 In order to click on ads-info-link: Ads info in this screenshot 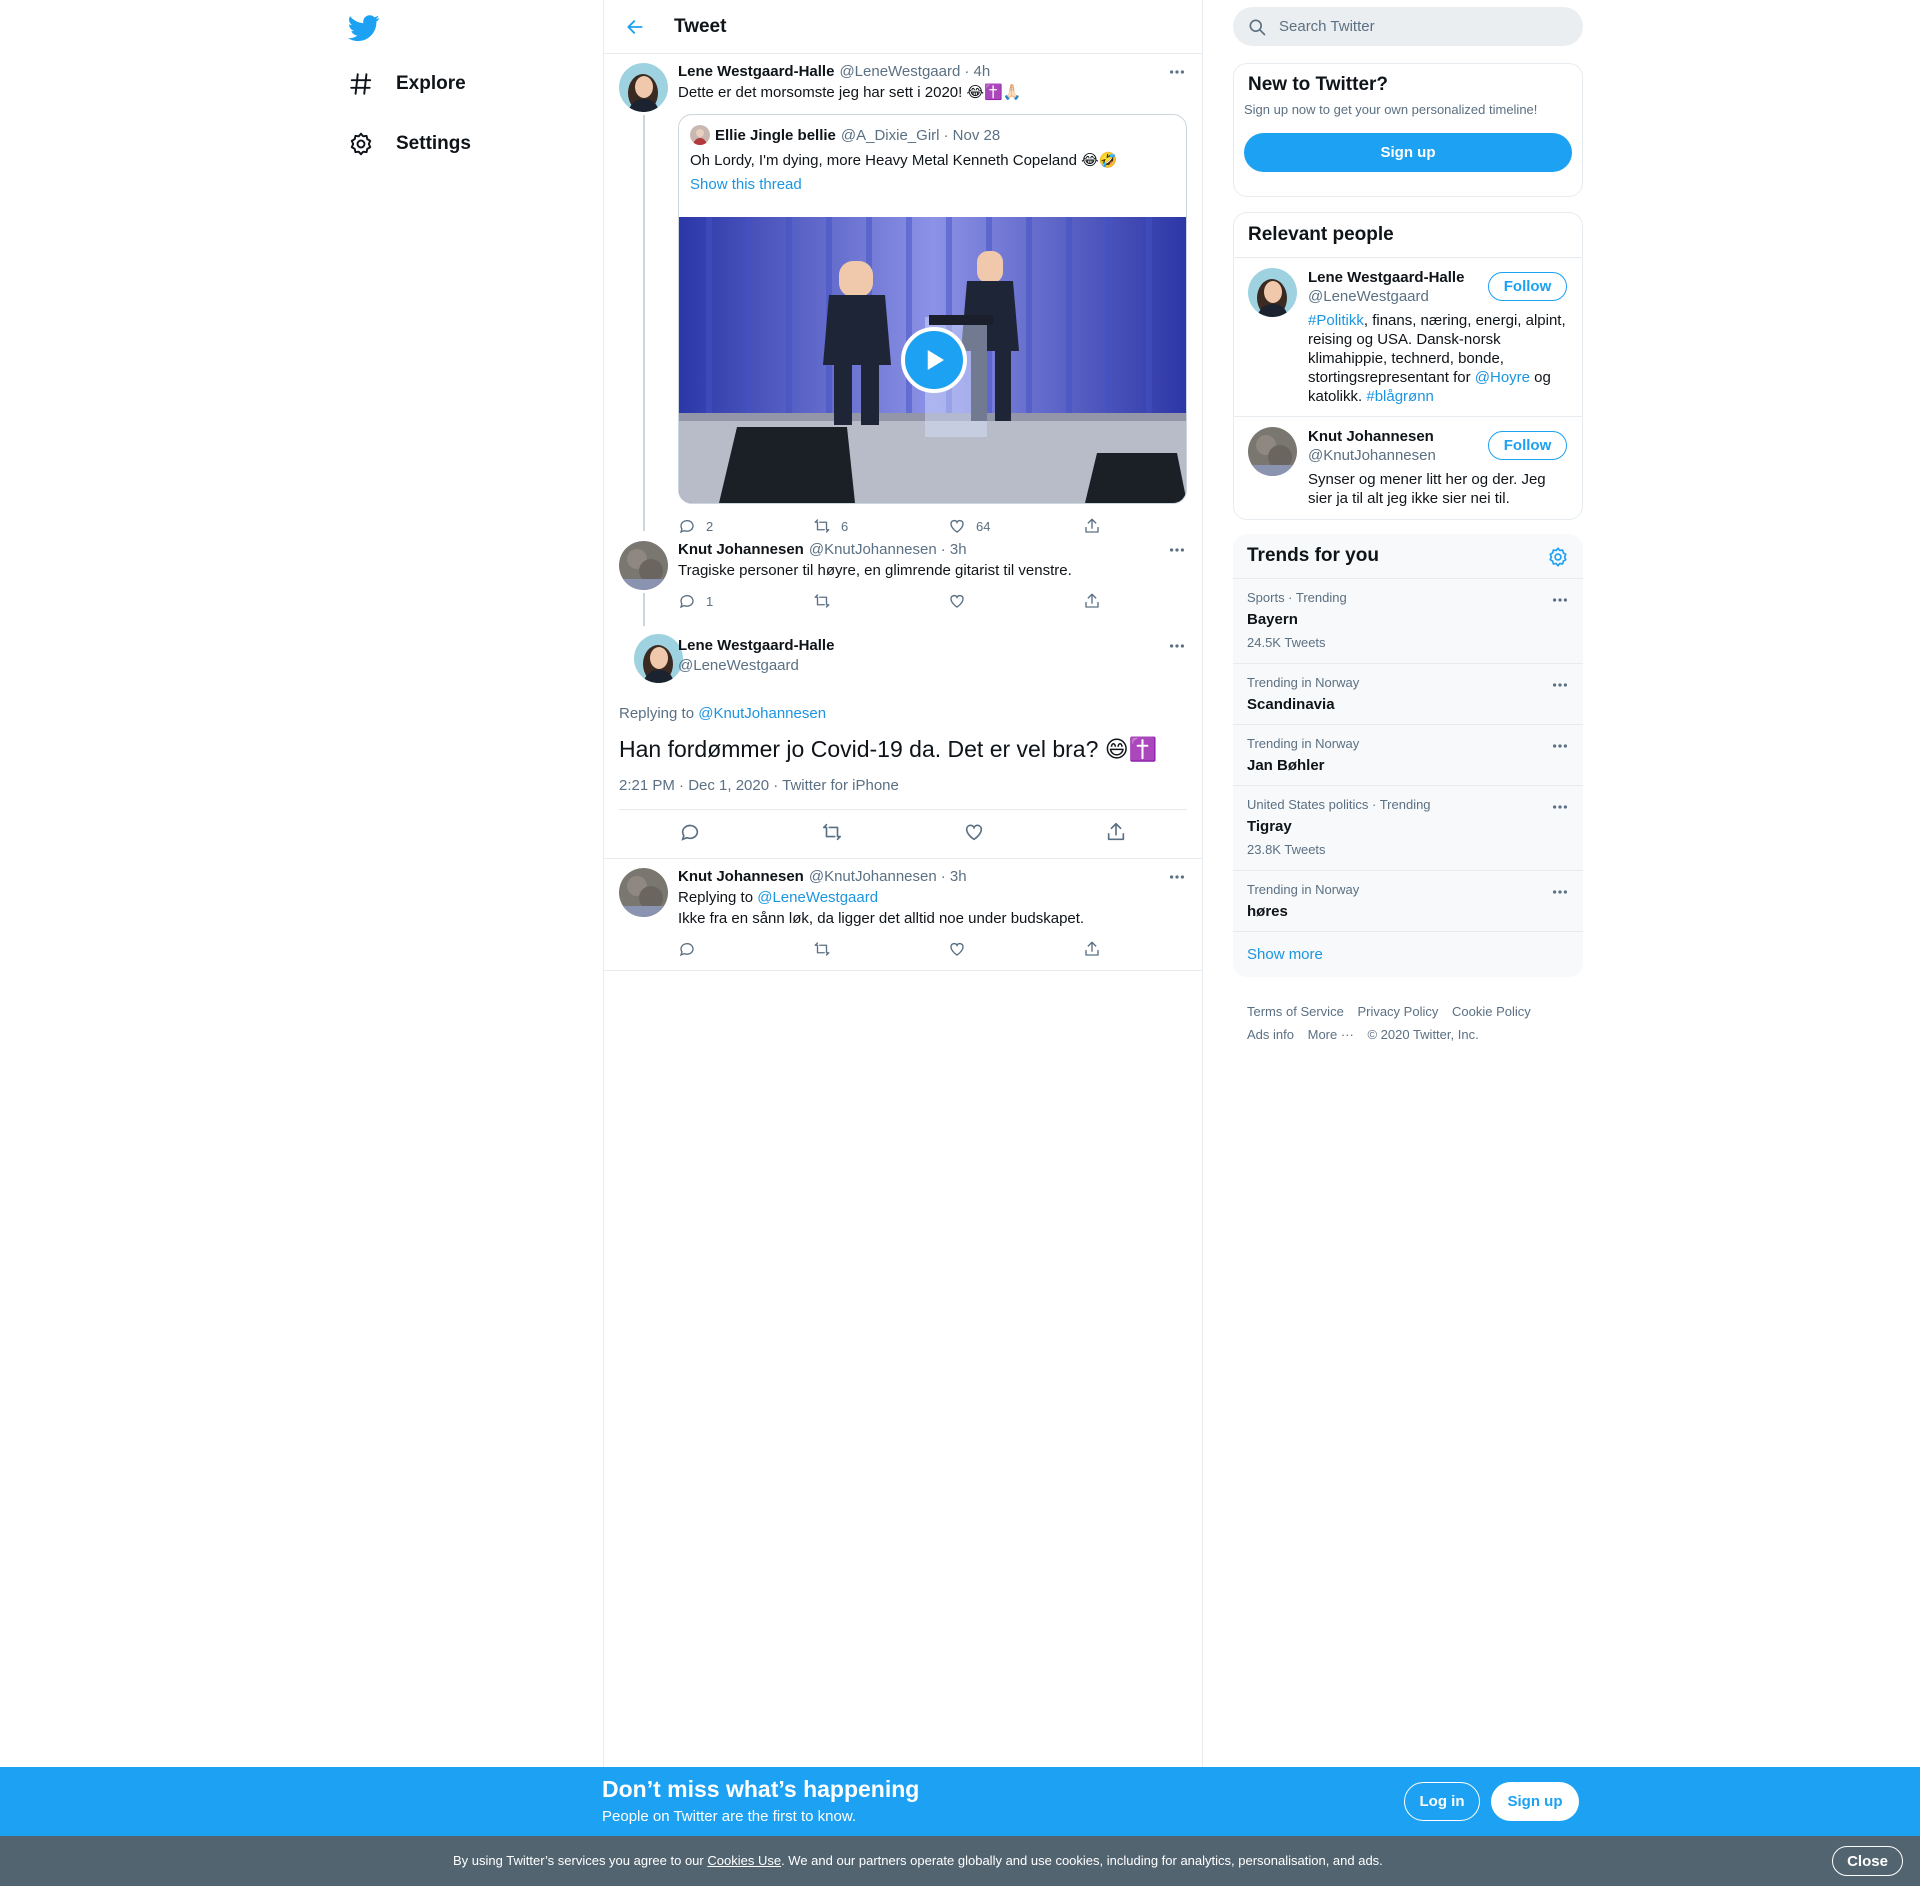, I will do `click(1270, 1034)`.